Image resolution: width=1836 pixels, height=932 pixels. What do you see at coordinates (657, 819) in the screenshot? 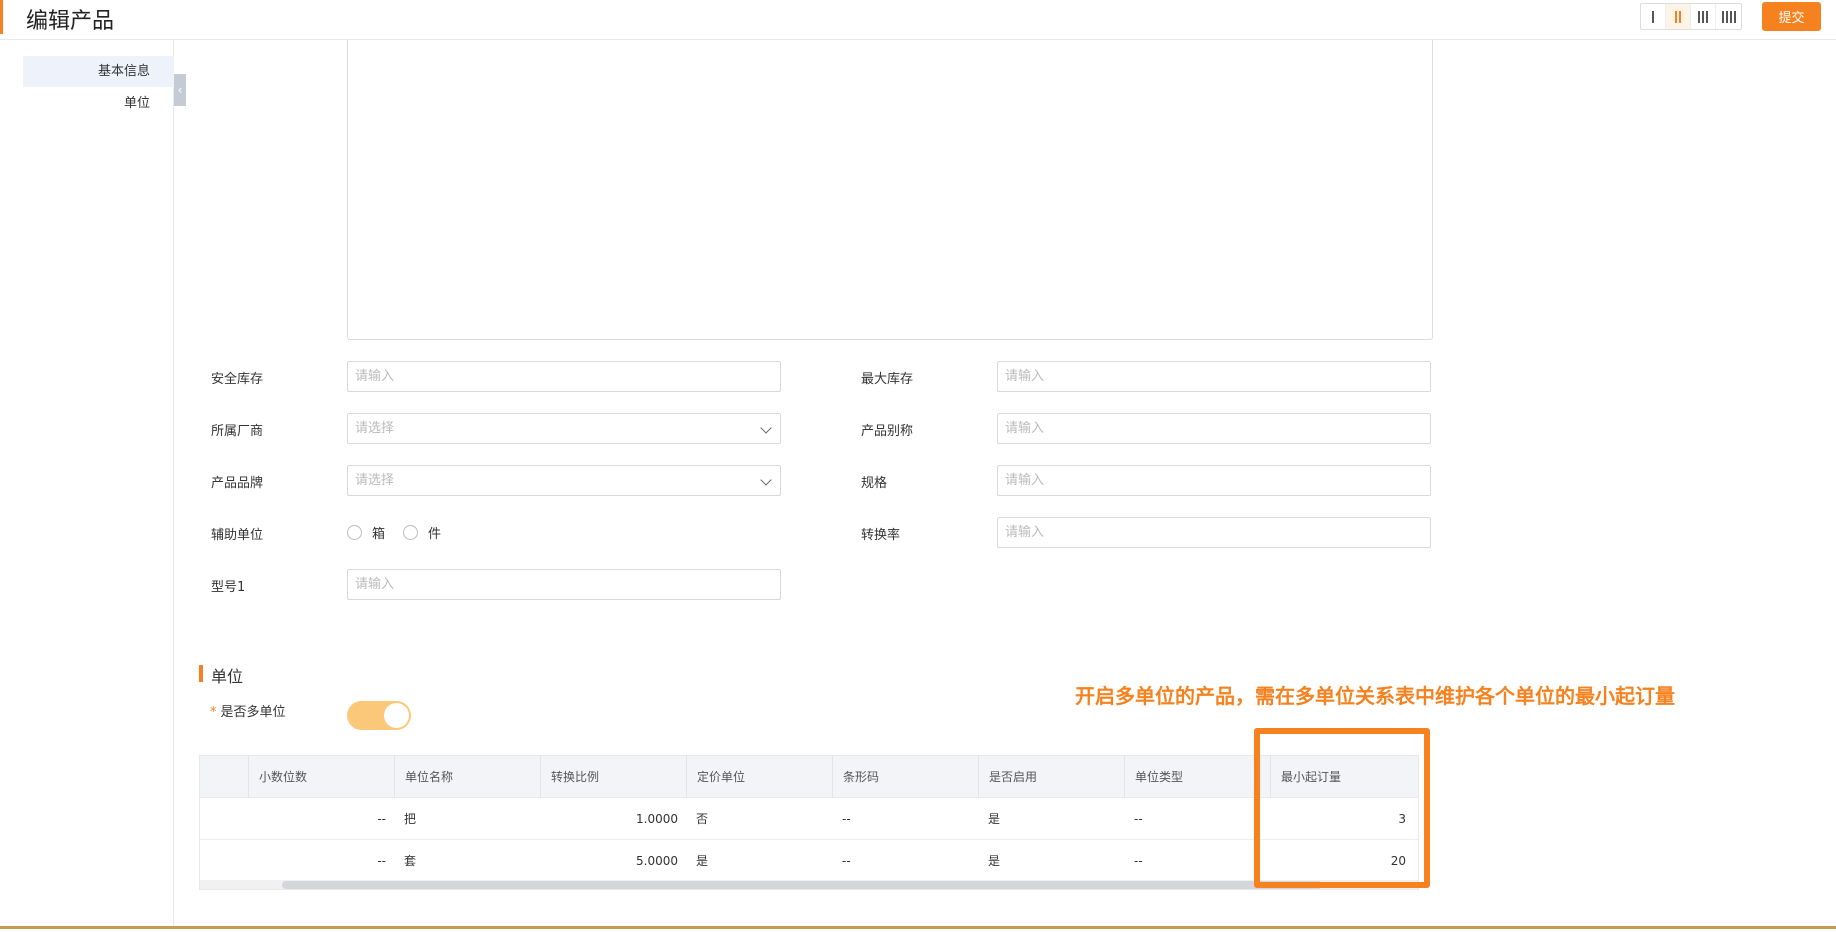
I see `cell-conversion-ratio: 1.0000` at bounding box center [657, 819].